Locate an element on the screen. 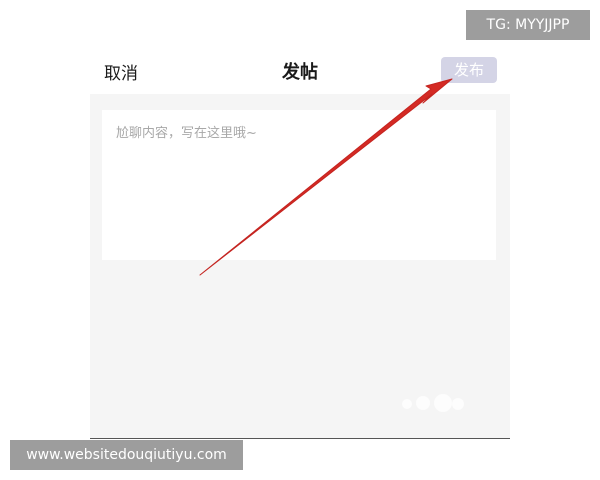 The image size is (600, 480). top-bar: 取消 发帖 发布 is located at coordinates (300, 72).